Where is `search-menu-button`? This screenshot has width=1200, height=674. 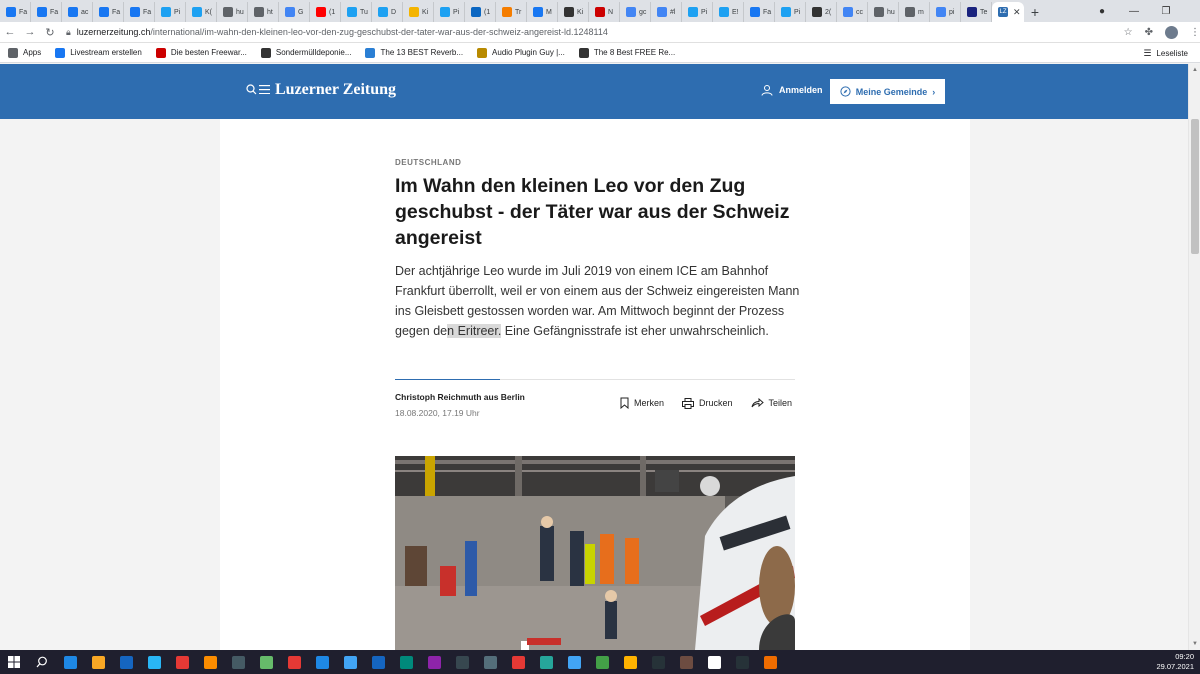
search-menu-button is located at coordinates (258, 89).